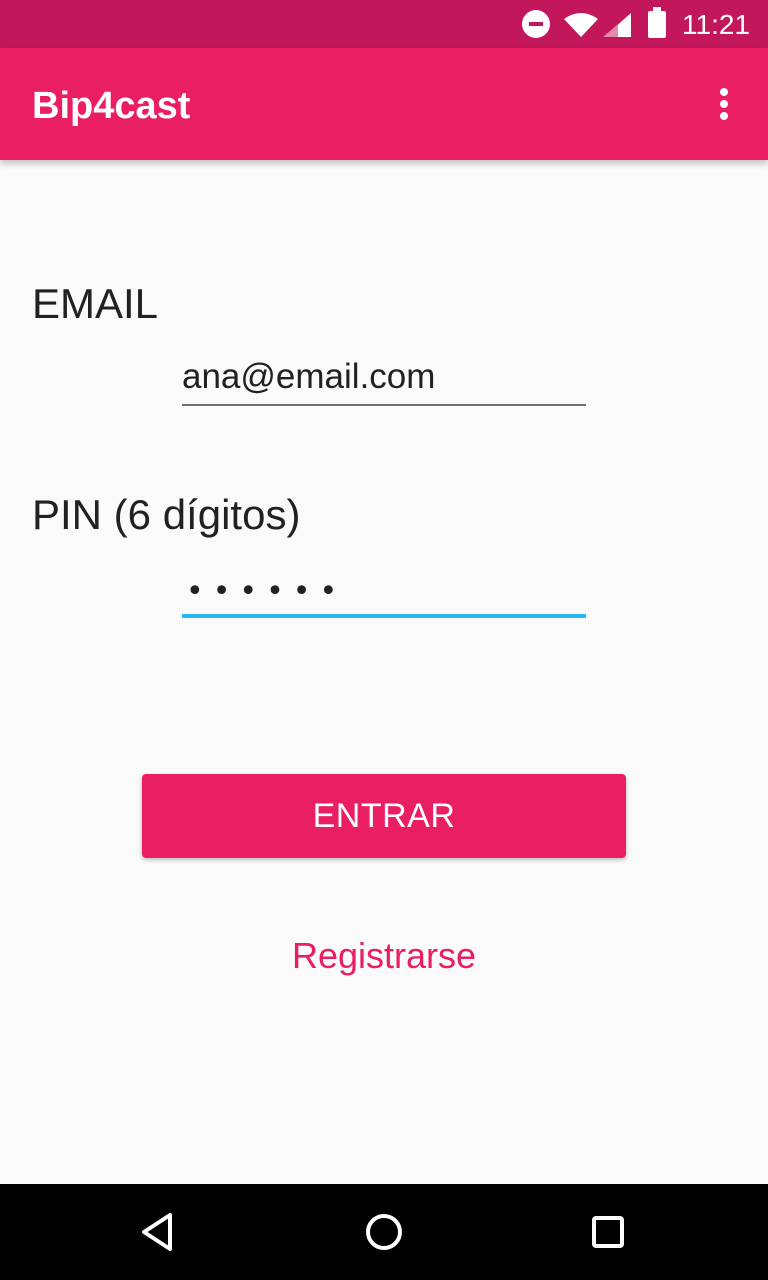  What do you see at coordinates (384, 24) in the screenshot?
I see `status-bar: 11:21` at bounding box center [384, 24].